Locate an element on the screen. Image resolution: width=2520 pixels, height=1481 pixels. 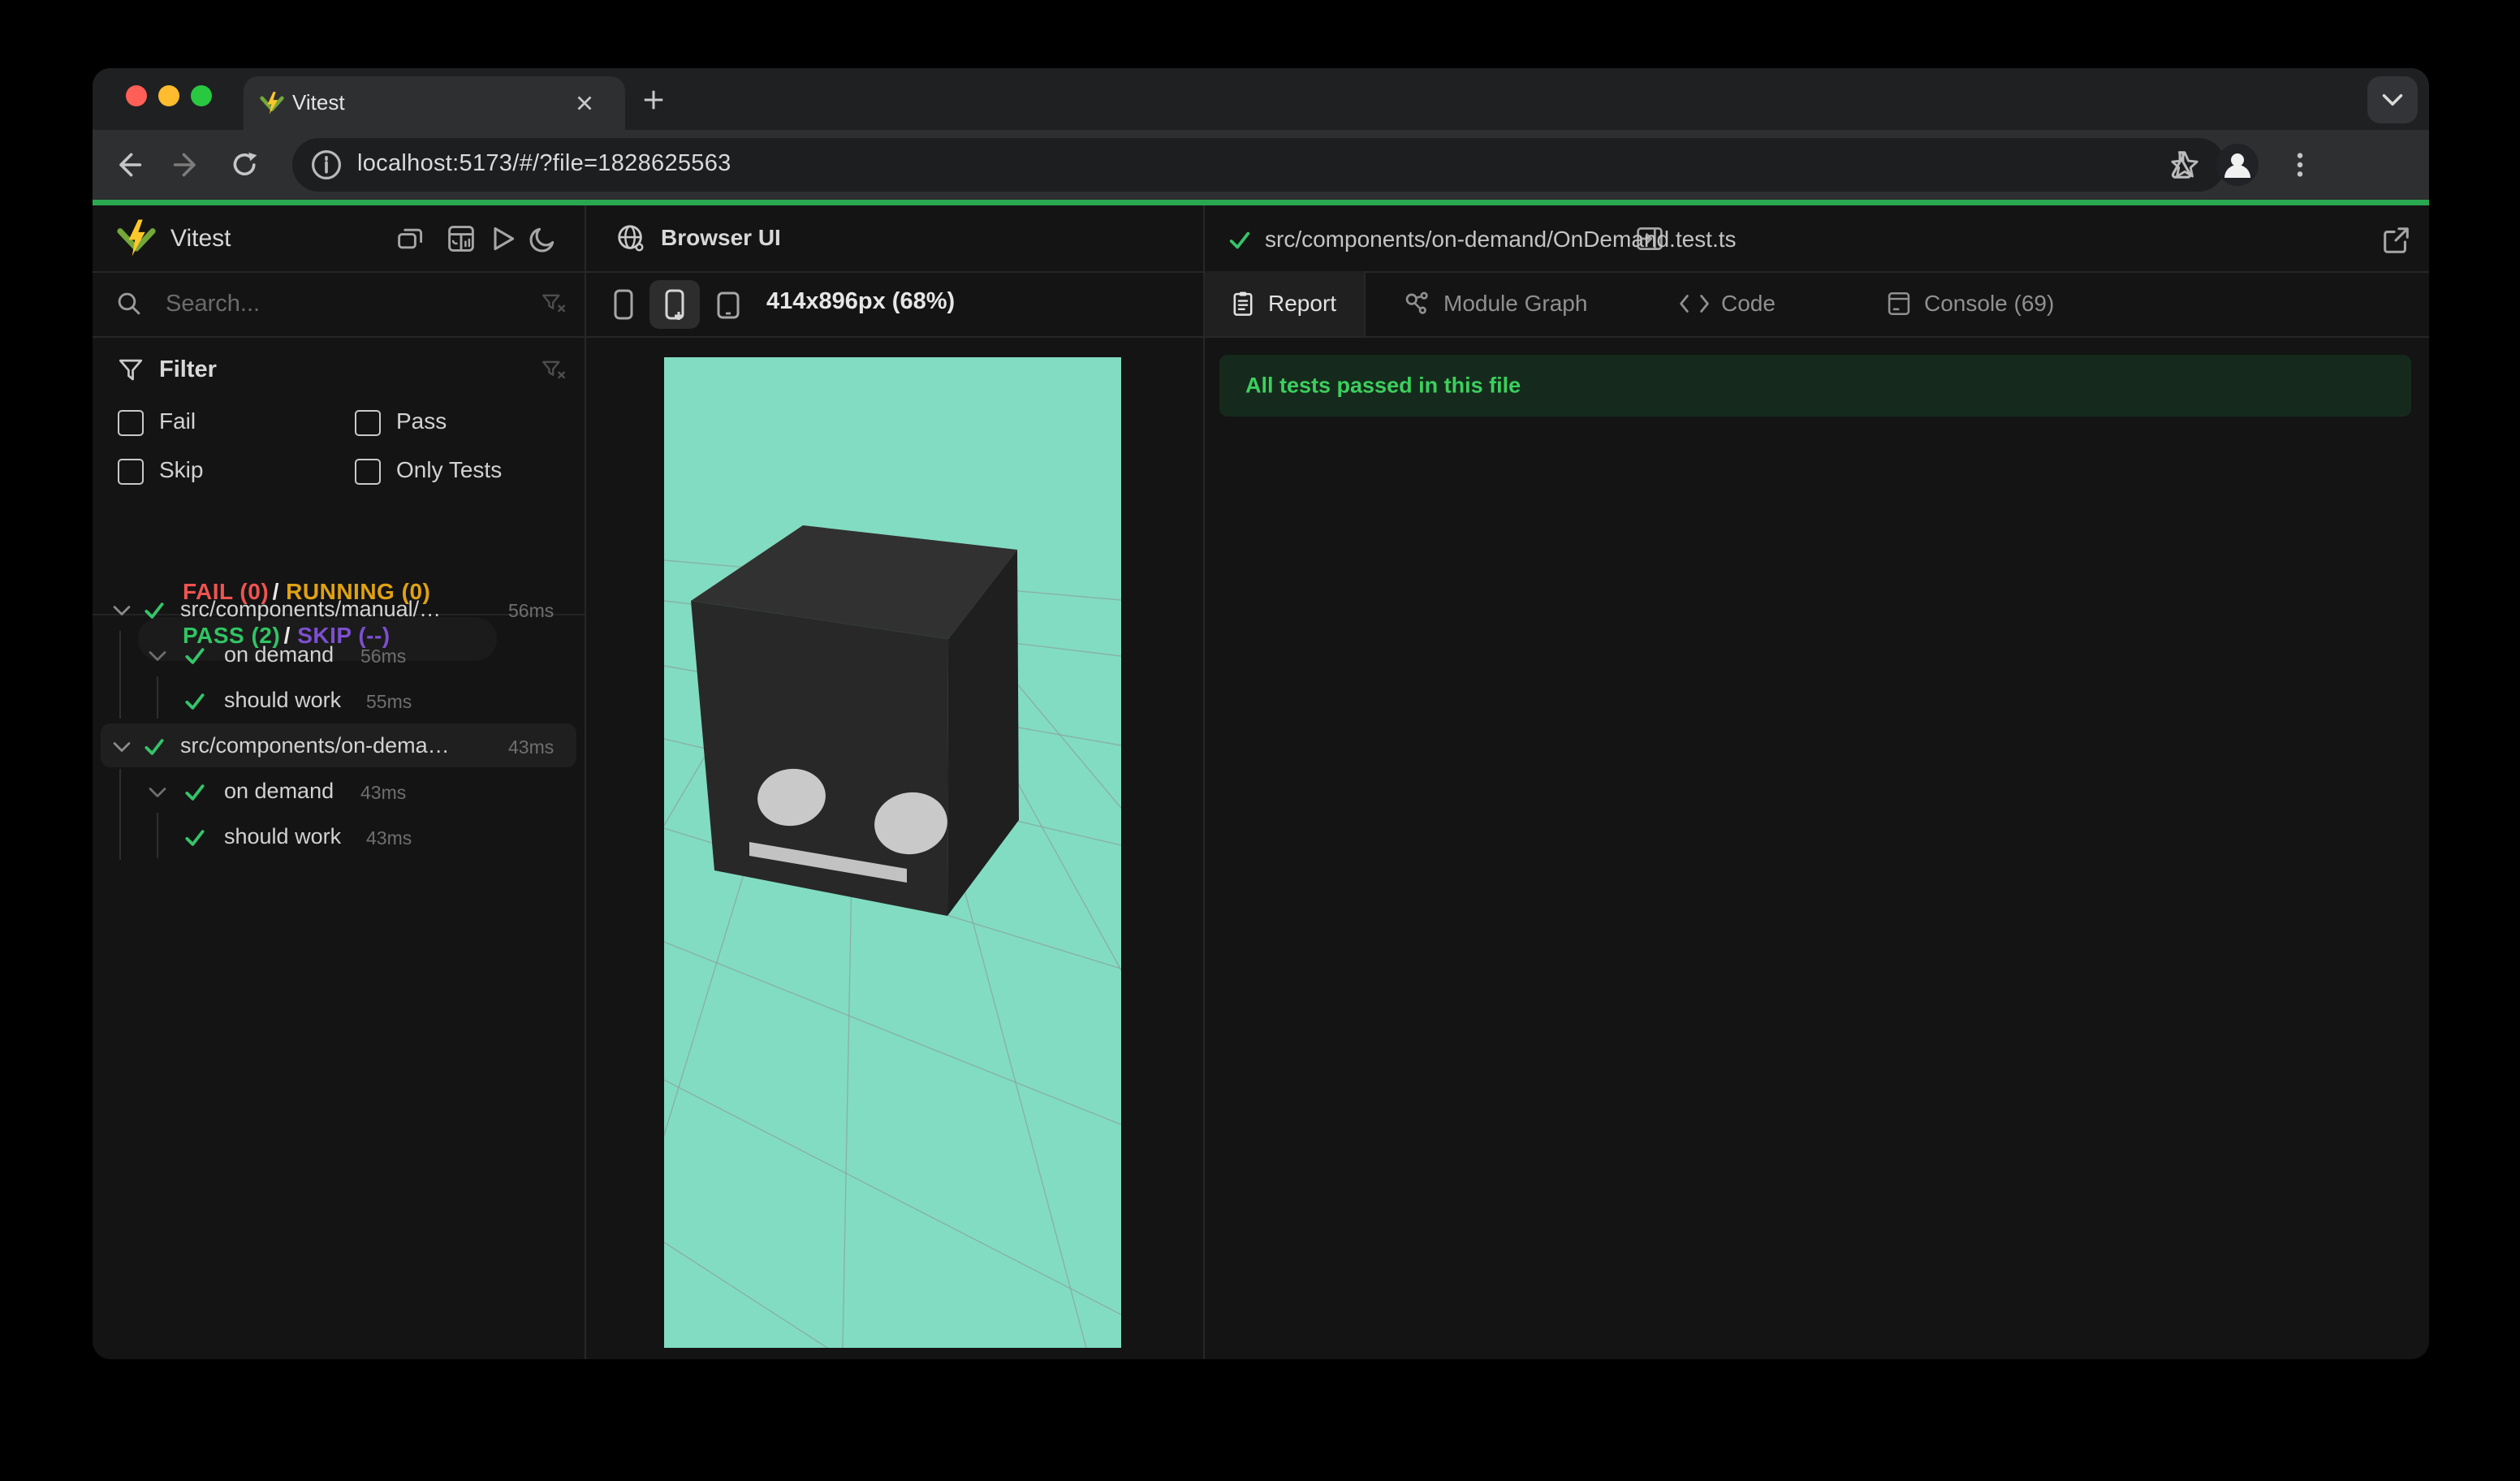
tab-code: Code is located at coordinates (1727, 303).